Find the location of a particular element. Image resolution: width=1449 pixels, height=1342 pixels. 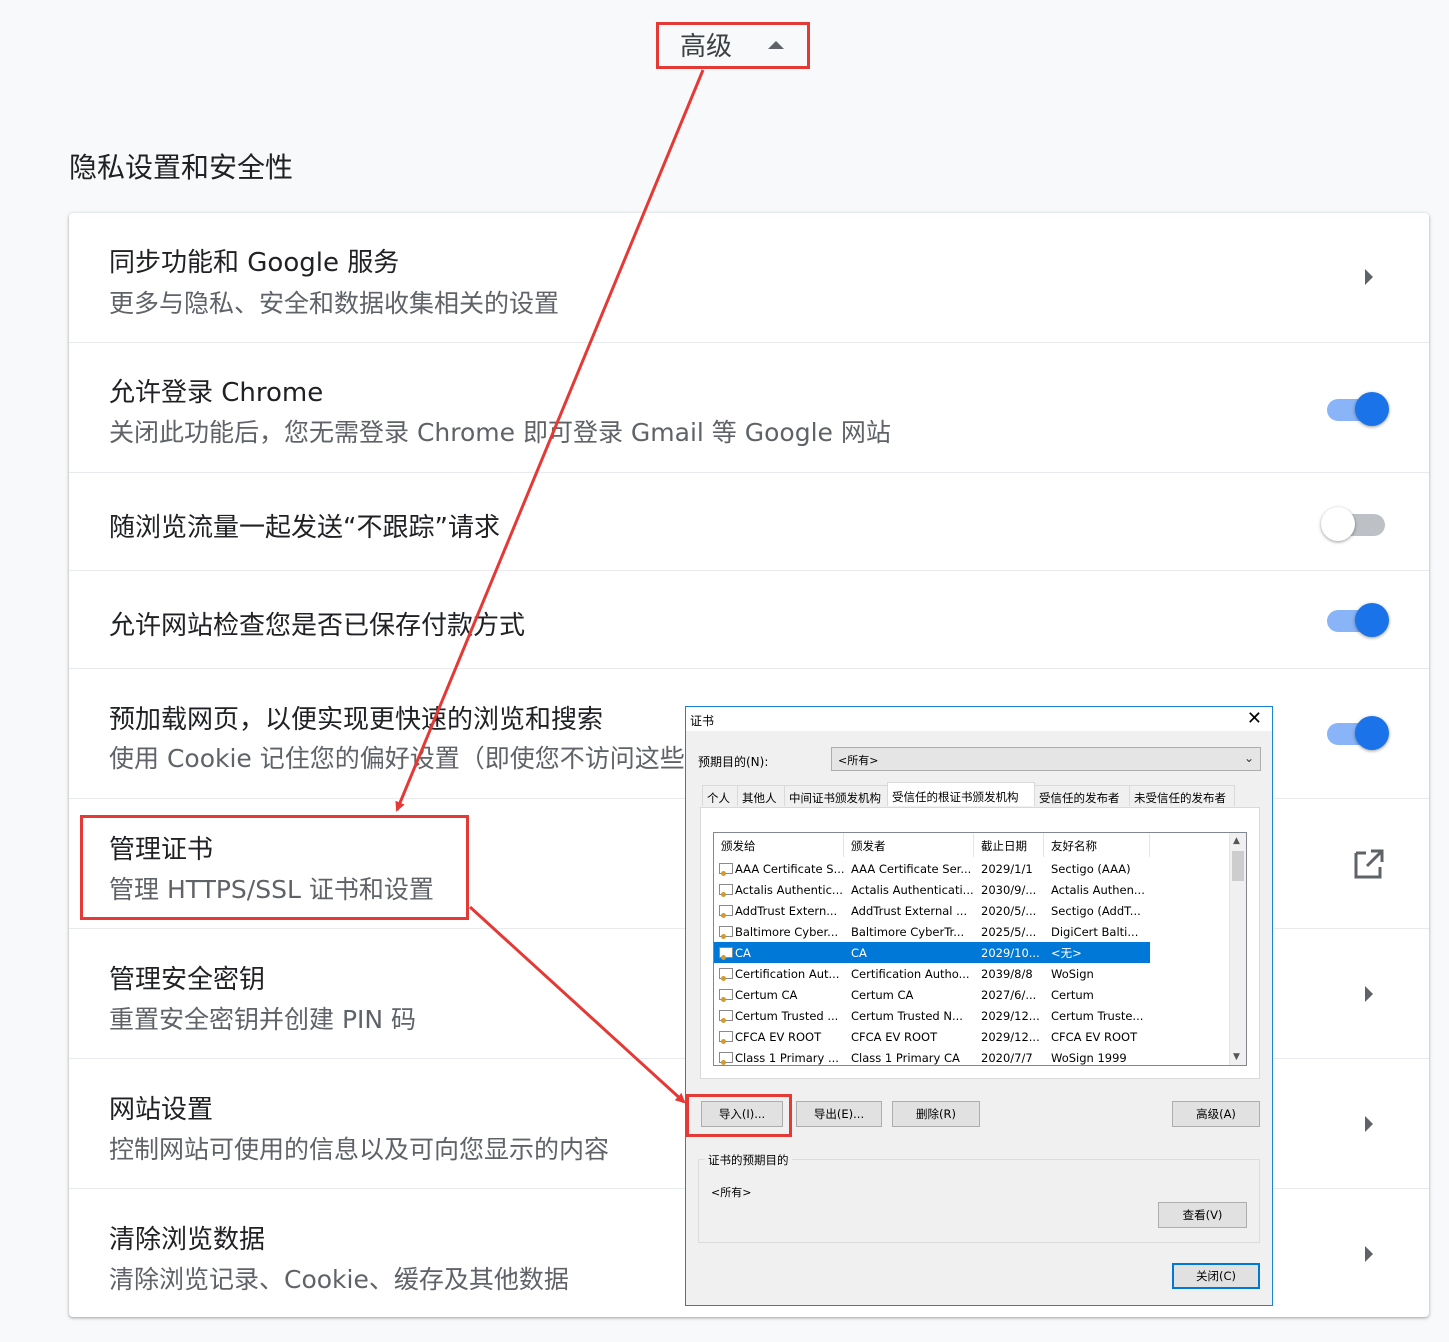

cell-text: WoSign is located at coordinates (1072, 973).